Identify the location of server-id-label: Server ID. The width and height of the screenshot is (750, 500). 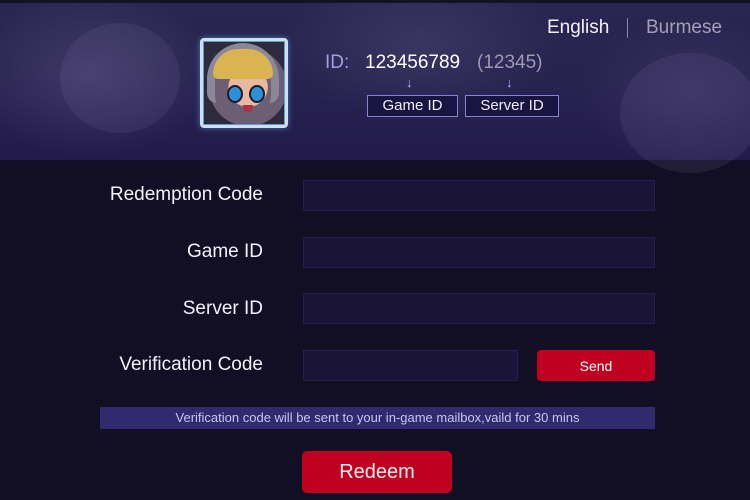
(222, 308).